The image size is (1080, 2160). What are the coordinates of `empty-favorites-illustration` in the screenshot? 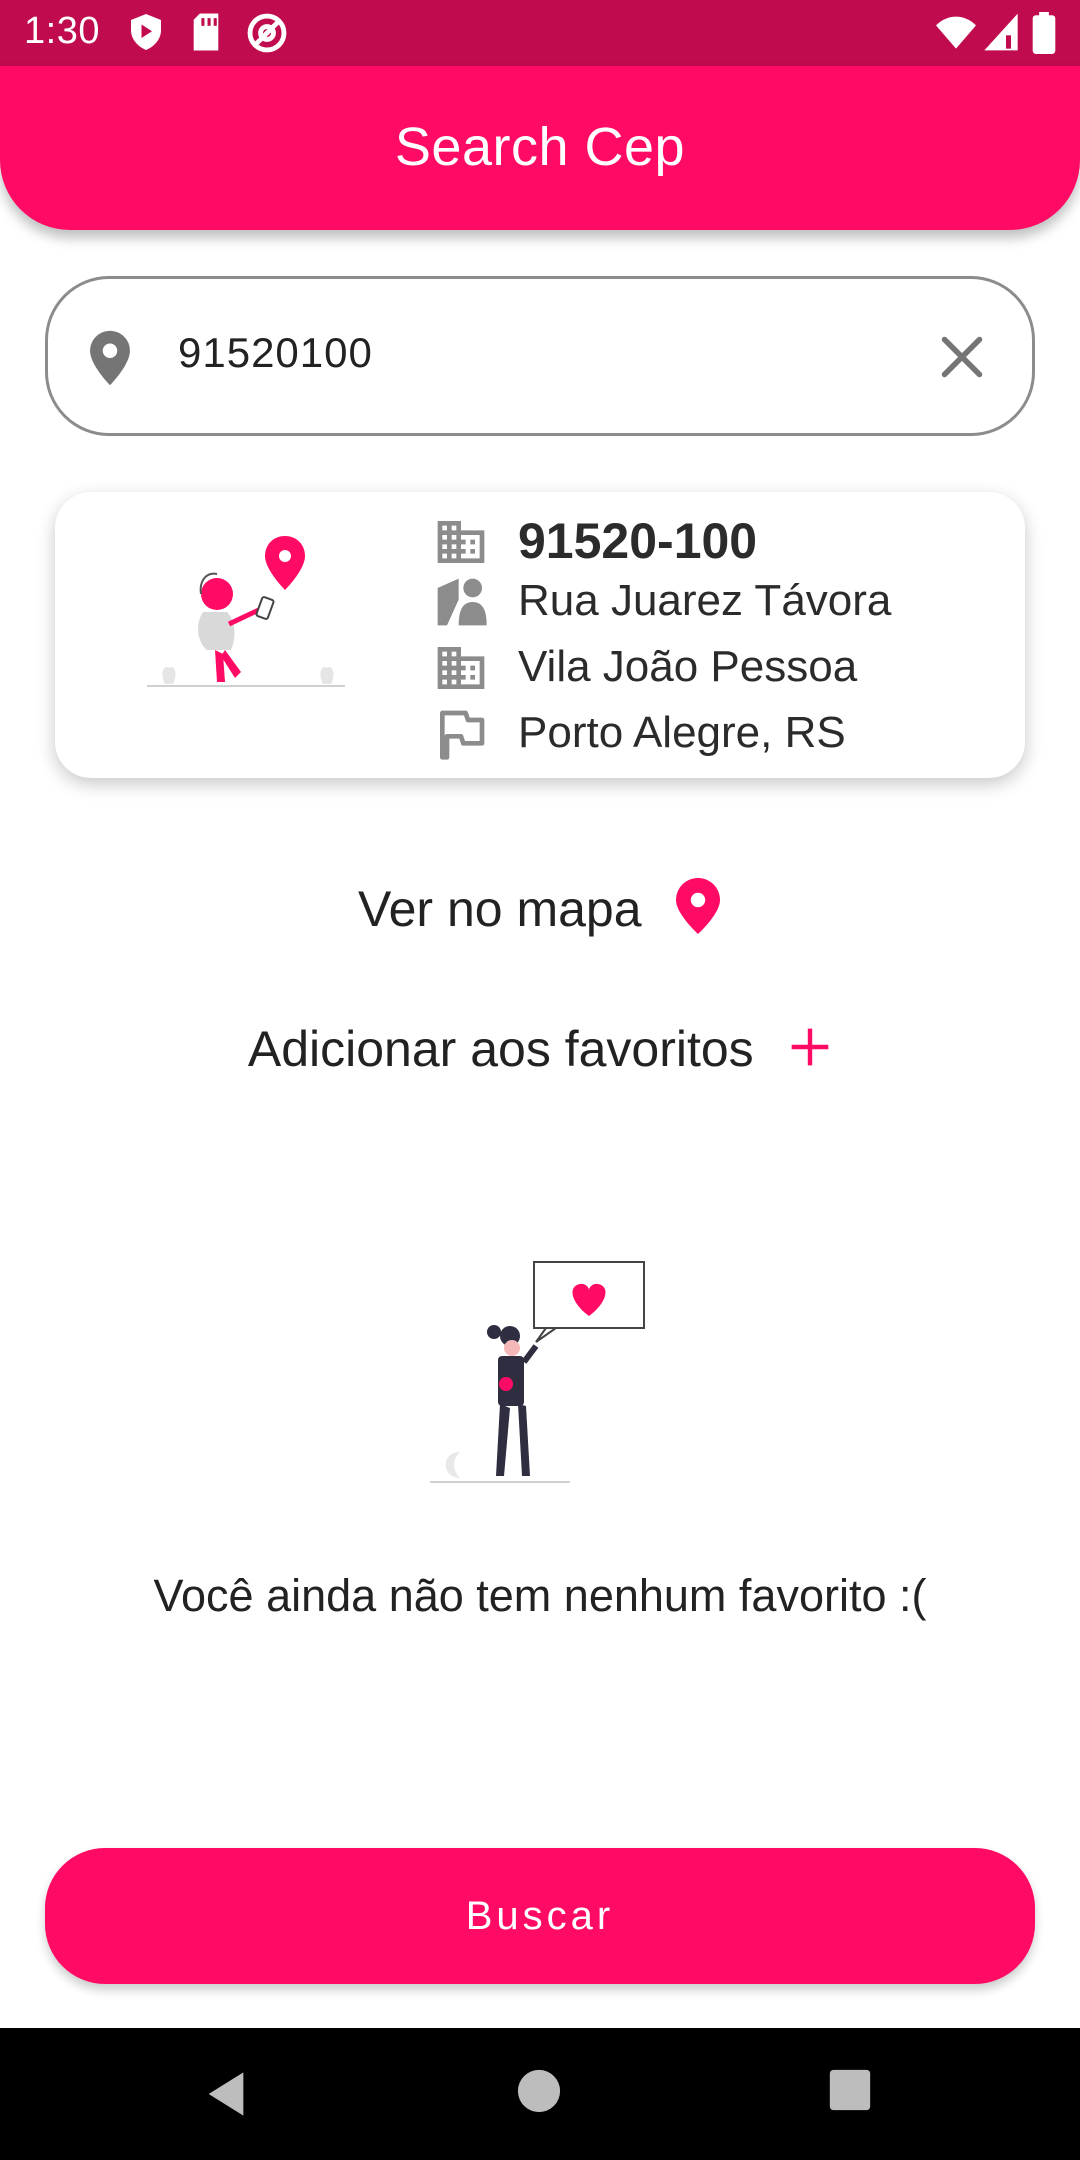 It's located at (540, 1373).